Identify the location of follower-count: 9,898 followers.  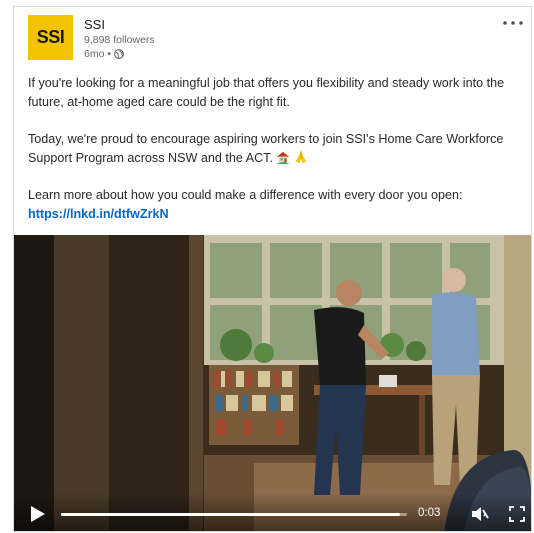
(119, 40).